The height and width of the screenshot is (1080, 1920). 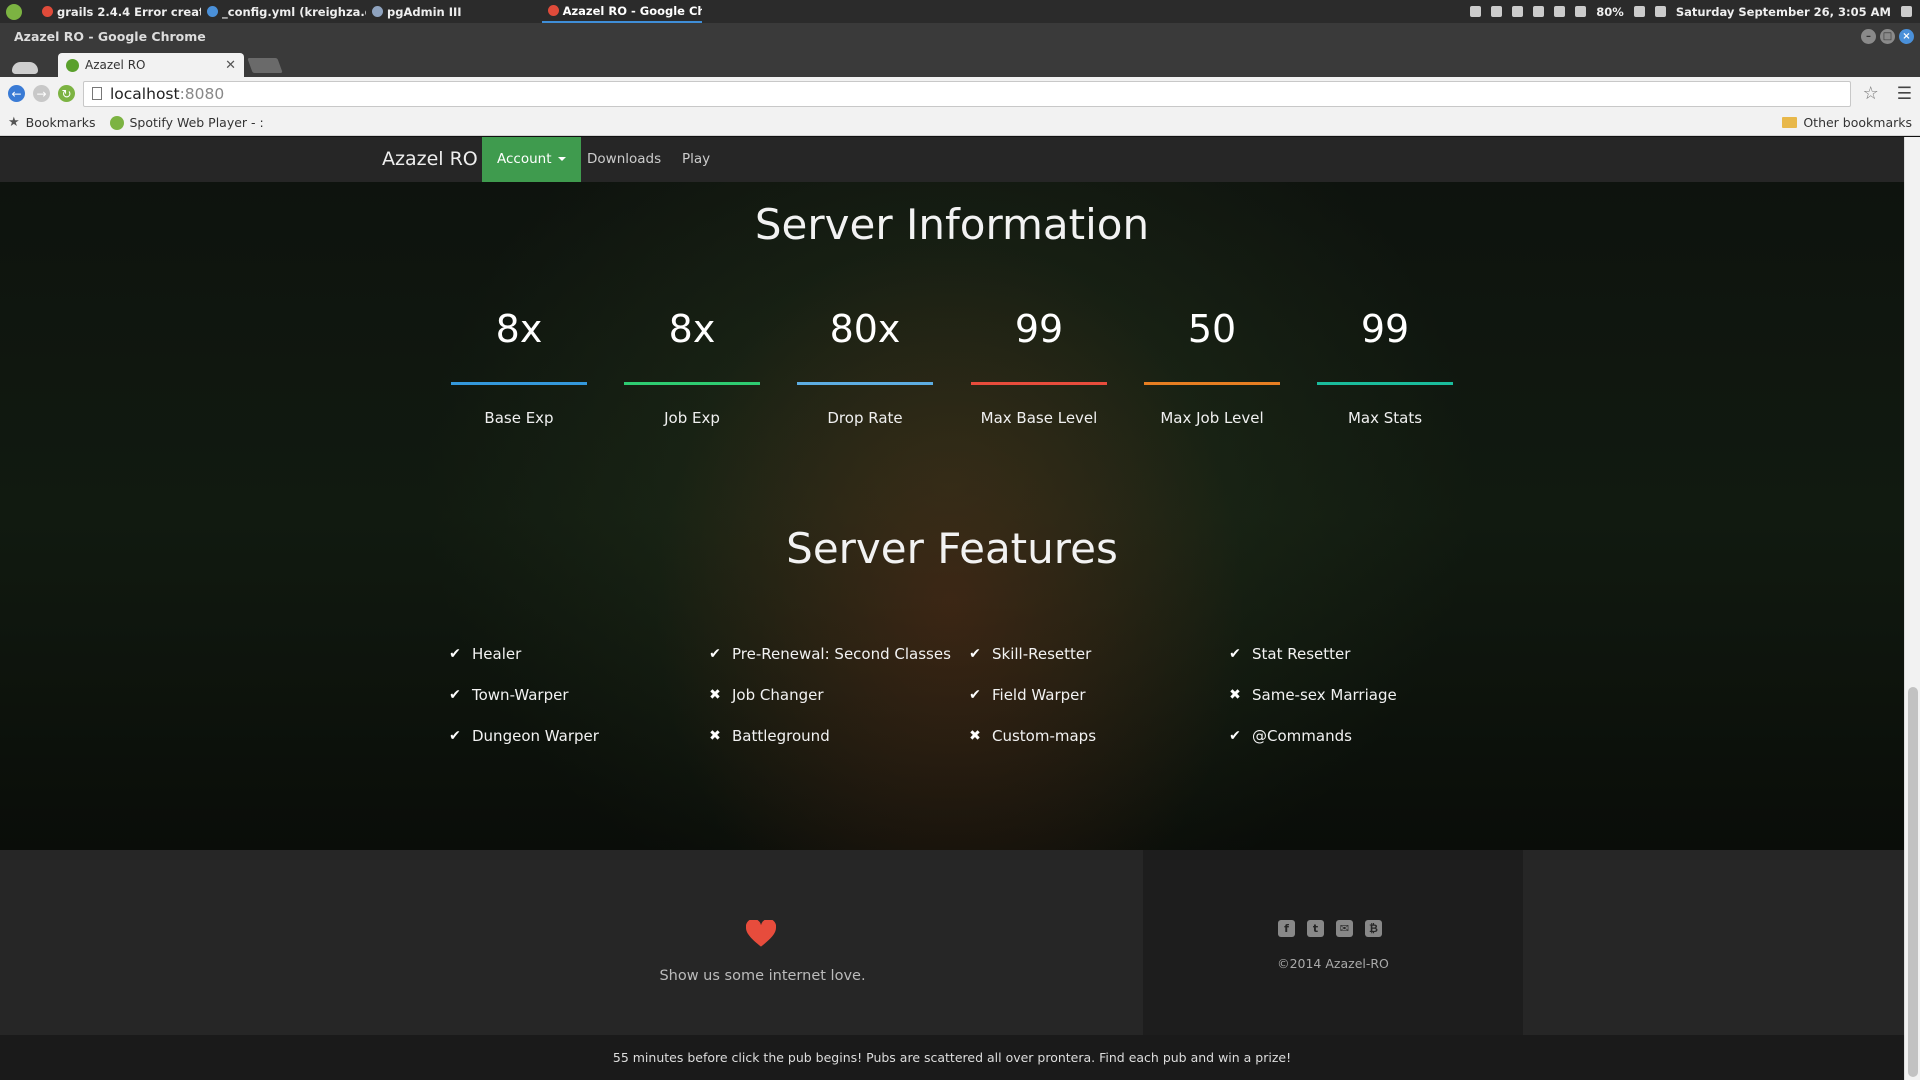 I want to click on nav-account-dropdown: Account, so click(x=531, y=159).